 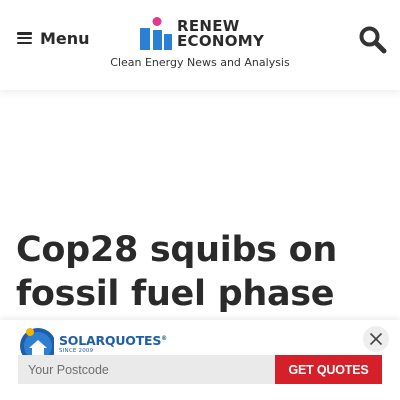 I want to click on registered-mark: ®, so click(x=164, y=338).